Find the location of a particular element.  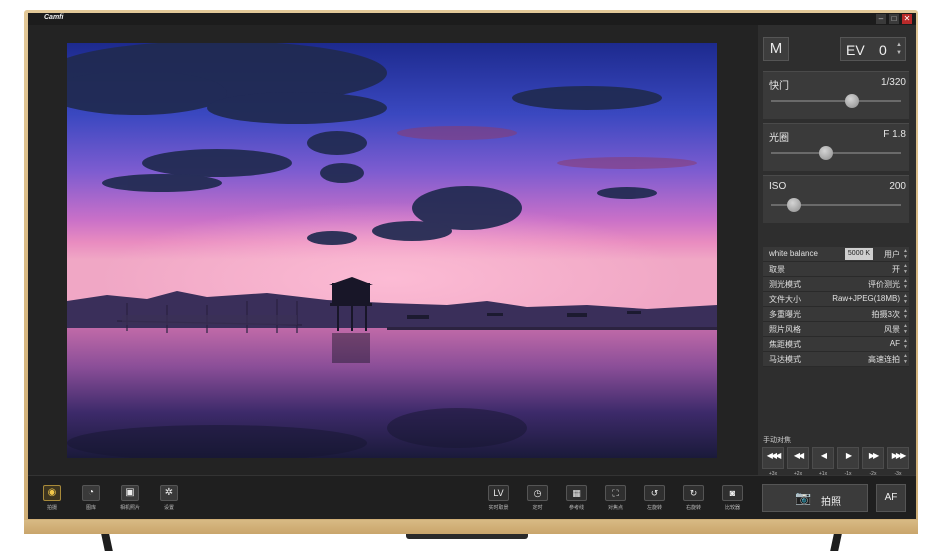

nav-label: 图库 is located at coordinates (90, 508).